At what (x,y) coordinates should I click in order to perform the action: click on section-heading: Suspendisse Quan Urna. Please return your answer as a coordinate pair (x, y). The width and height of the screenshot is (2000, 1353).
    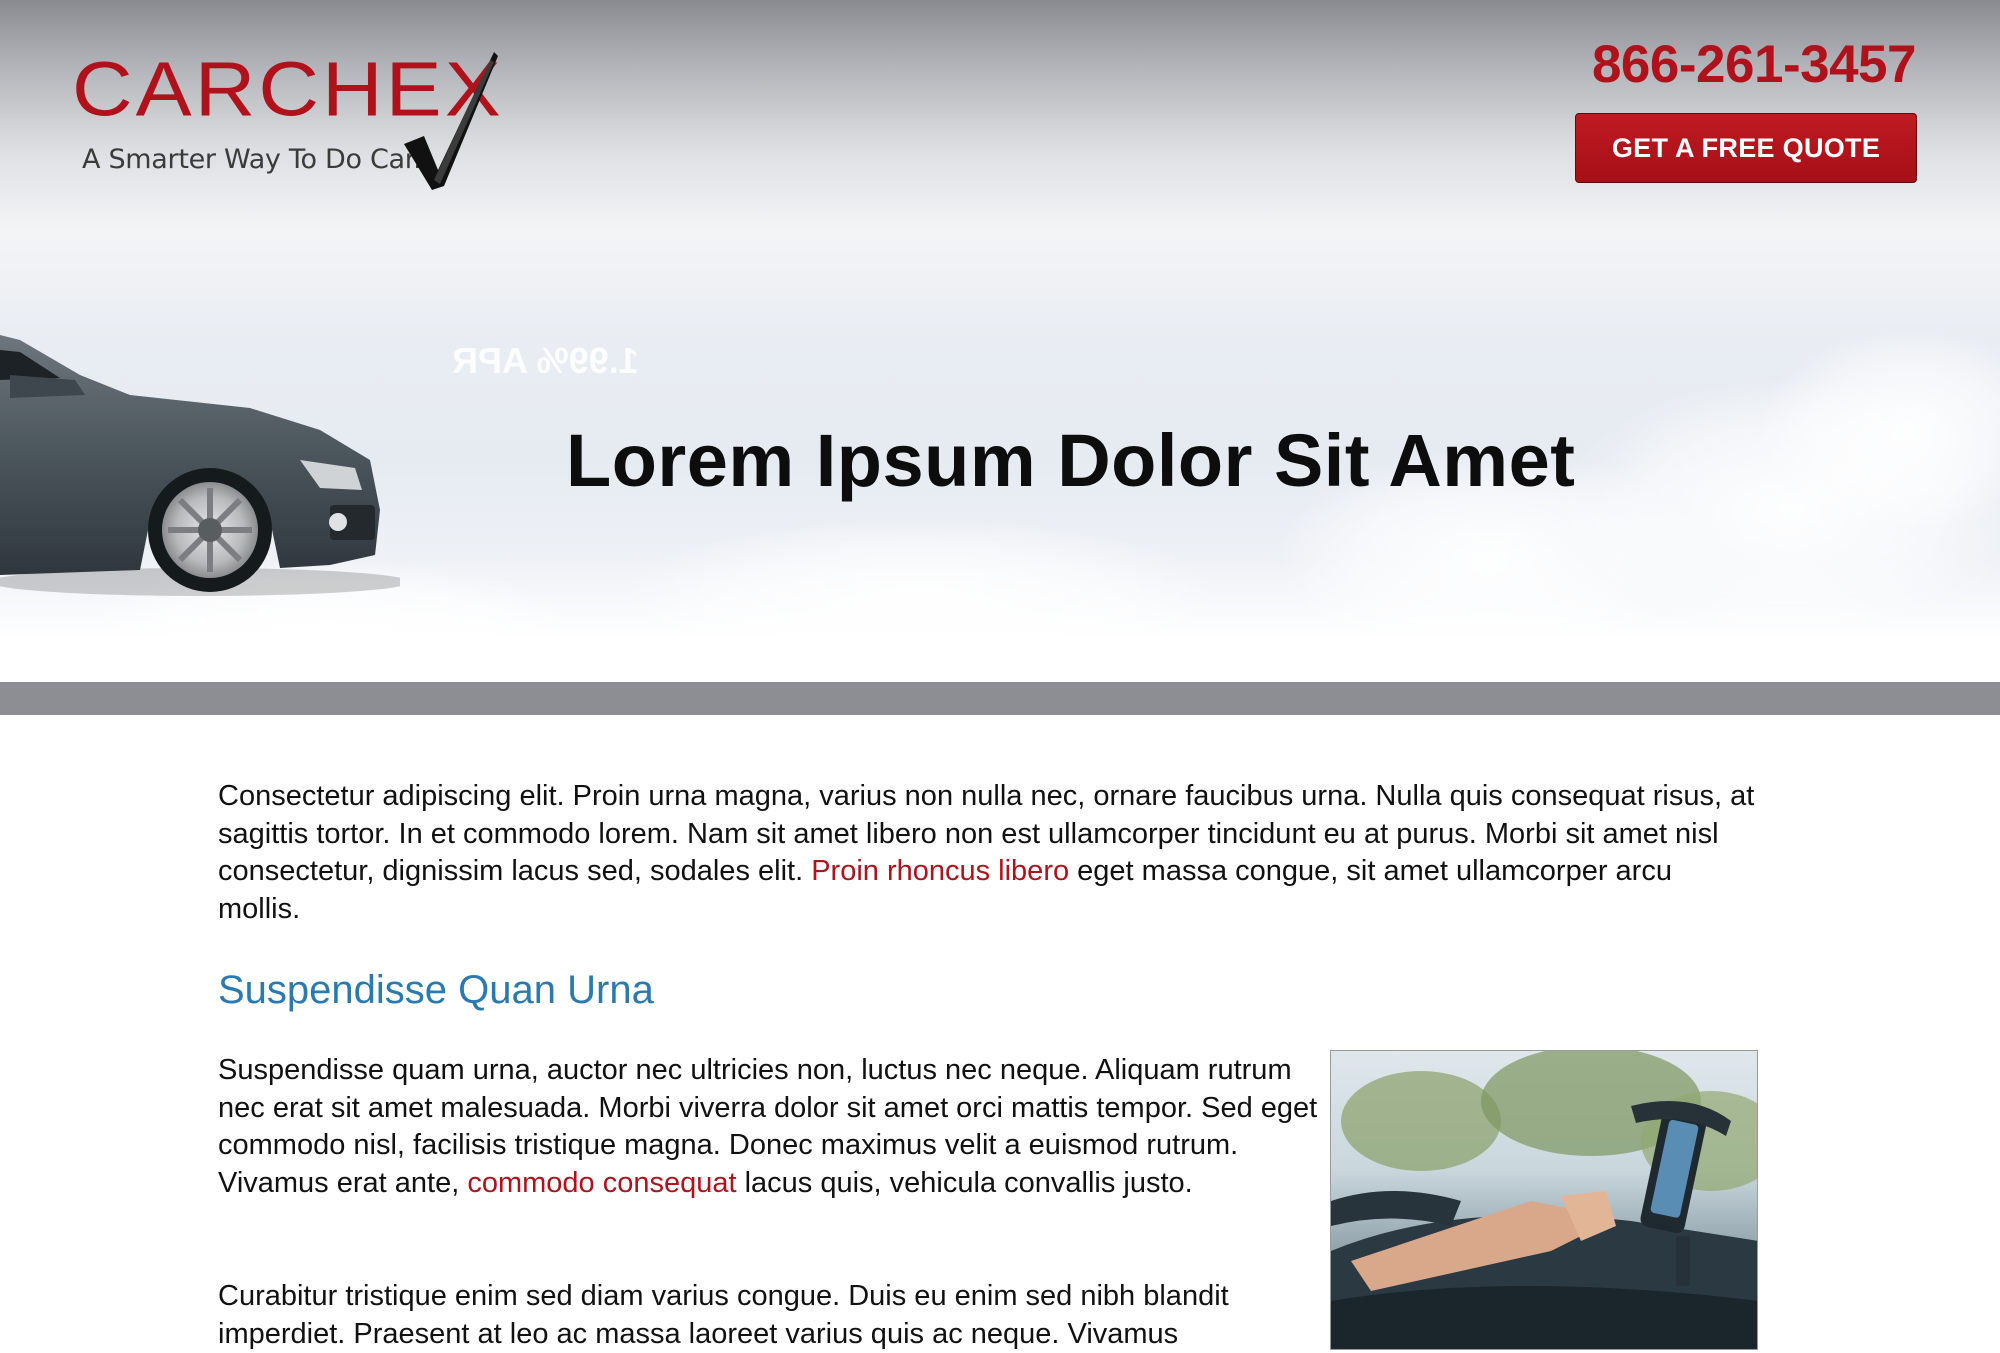
    Looking at the image, I should click on (436, 990).